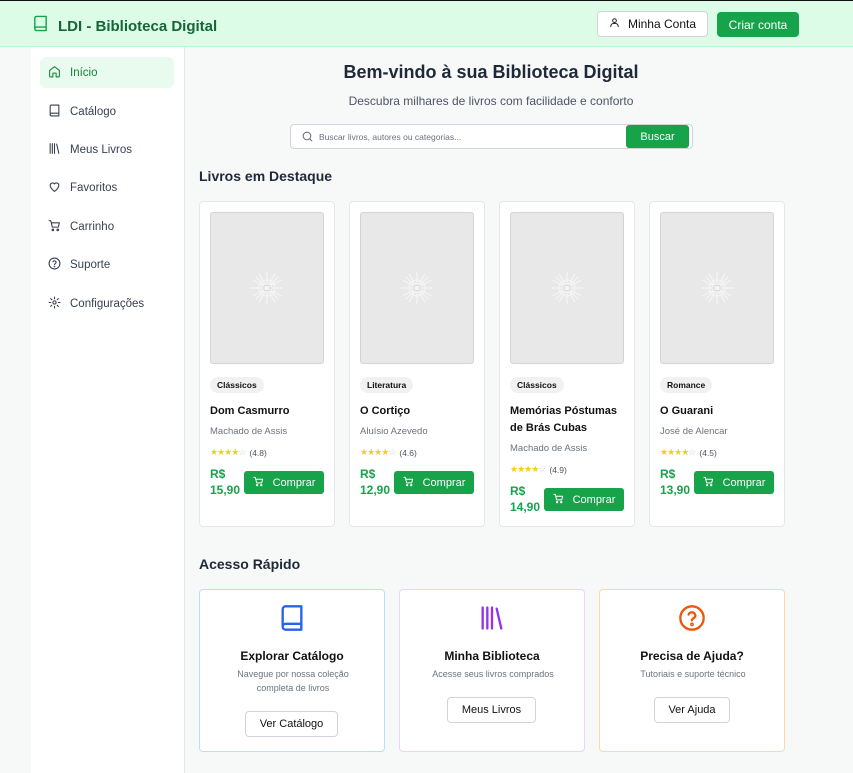 The image size is (853, 773). What do you see at coordinates (718, 411) in the screenshot?
I see `book-title: O Guarani` at bounding box center [718, 411].